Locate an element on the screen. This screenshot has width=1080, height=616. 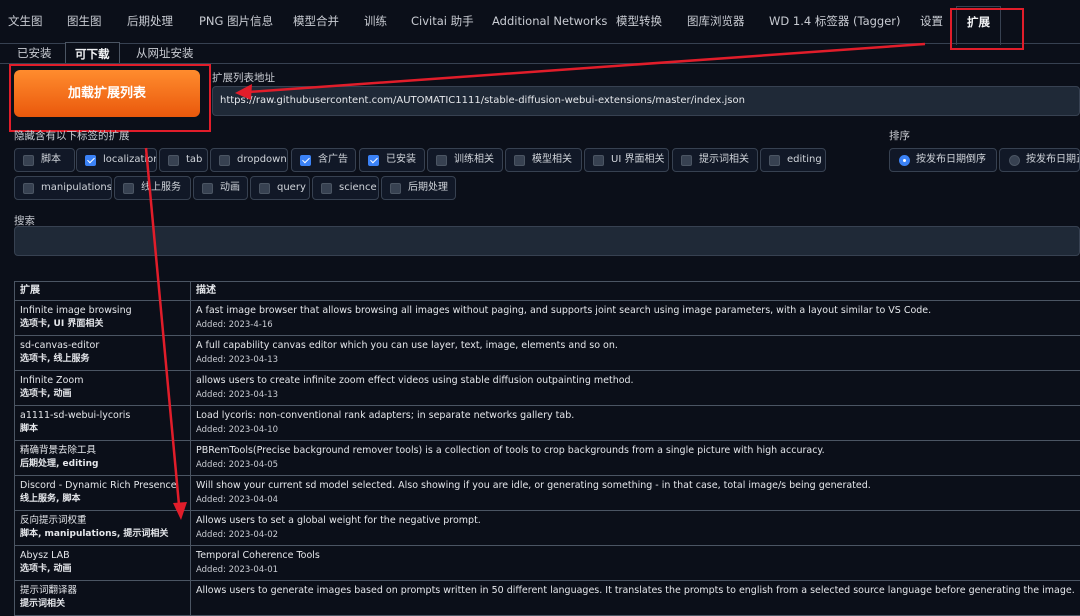
extension-name: Abysz LAB is located at coordinates (102, 556).